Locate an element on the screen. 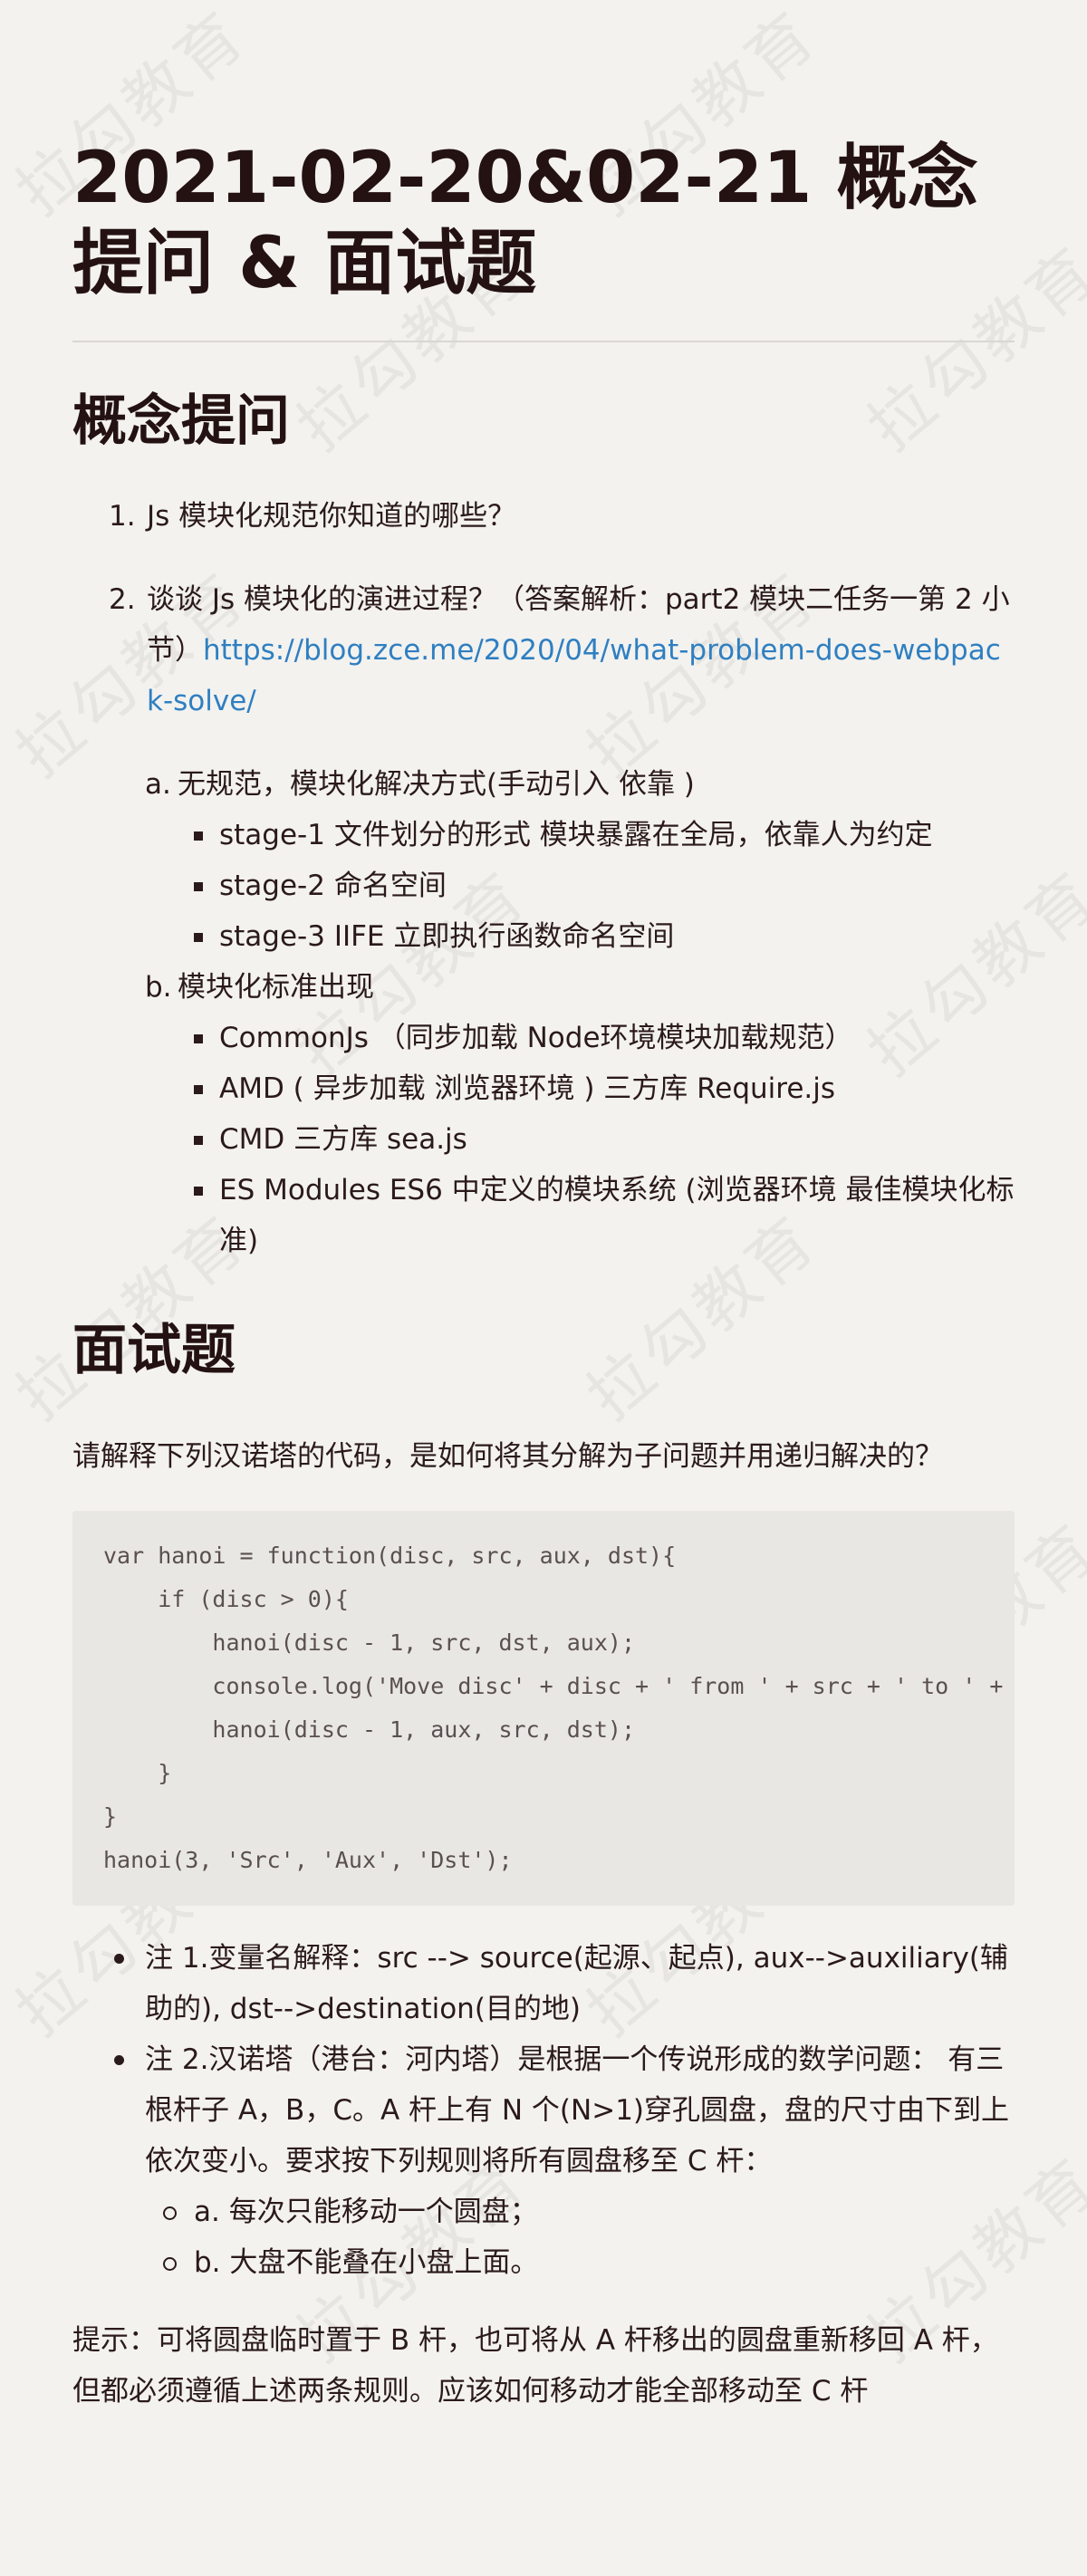 Image resolution: width=1087 pixels, height=2576 pixels. list-item-text: 无规范，模块化解决方式(手动引入 依靠 ) is located at coordinates (436, 784).